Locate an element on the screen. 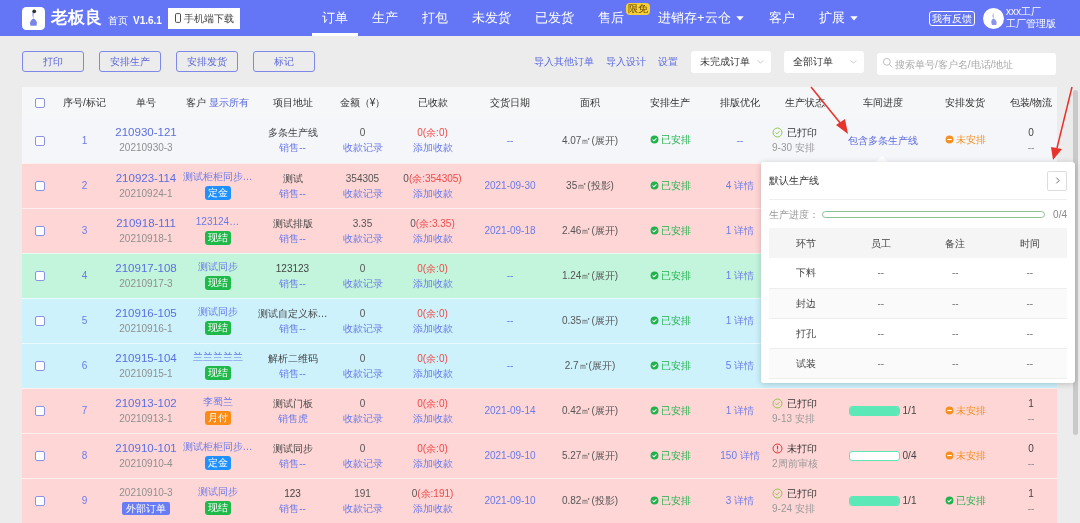 The width and height of the screenshot is (1080, 523). area-value: 0.42㎡(展开) is located at coordinates (590, 410).